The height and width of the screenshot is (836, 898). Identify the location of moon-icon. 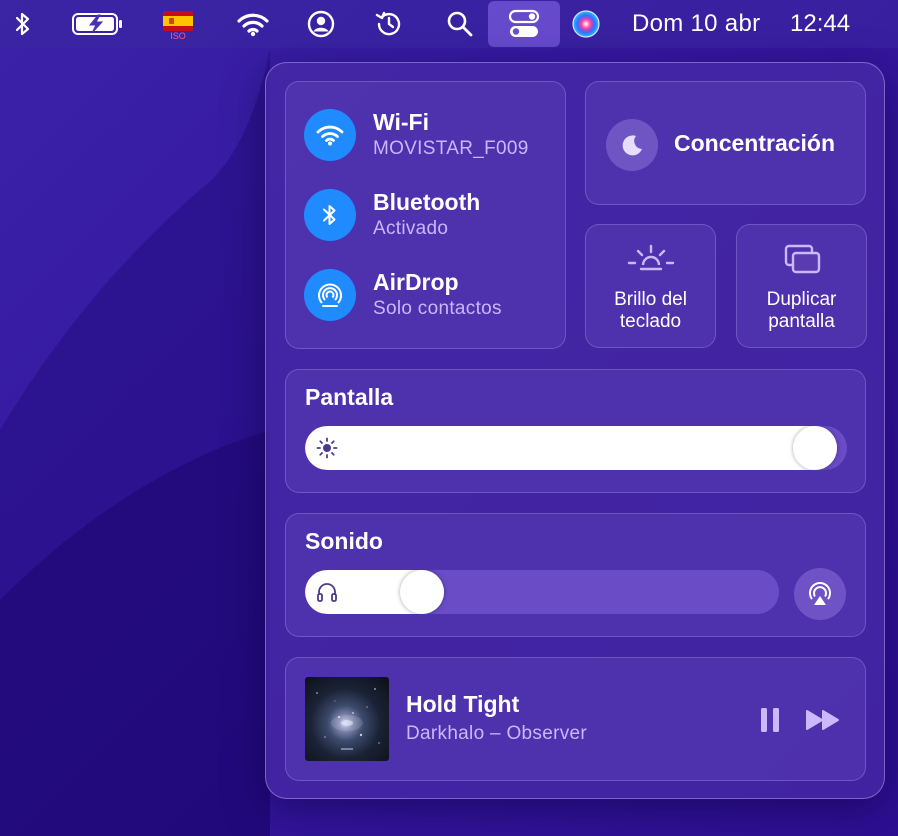
(632, 145).